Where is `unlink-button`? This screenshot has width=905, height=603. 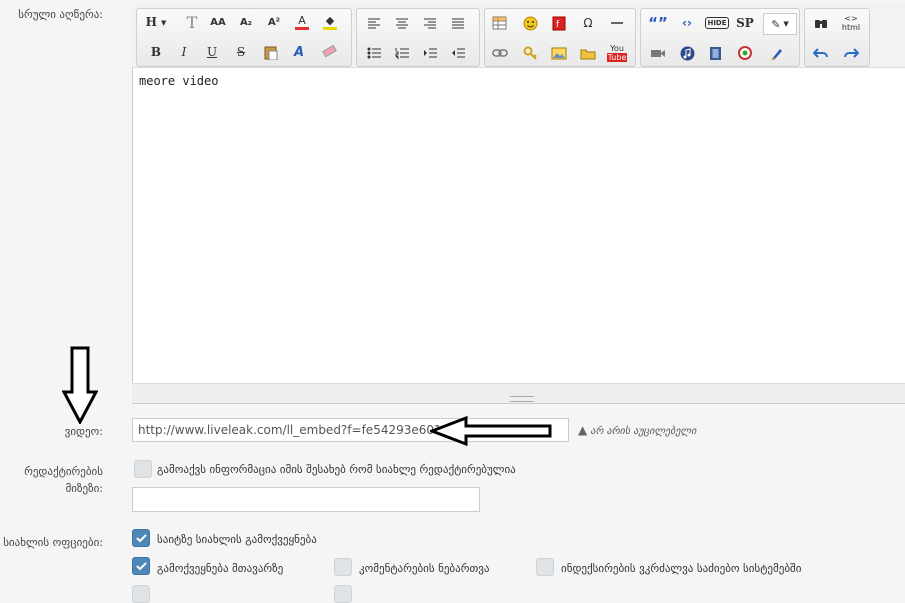
unlink-button is located at coordinates (530, 53).